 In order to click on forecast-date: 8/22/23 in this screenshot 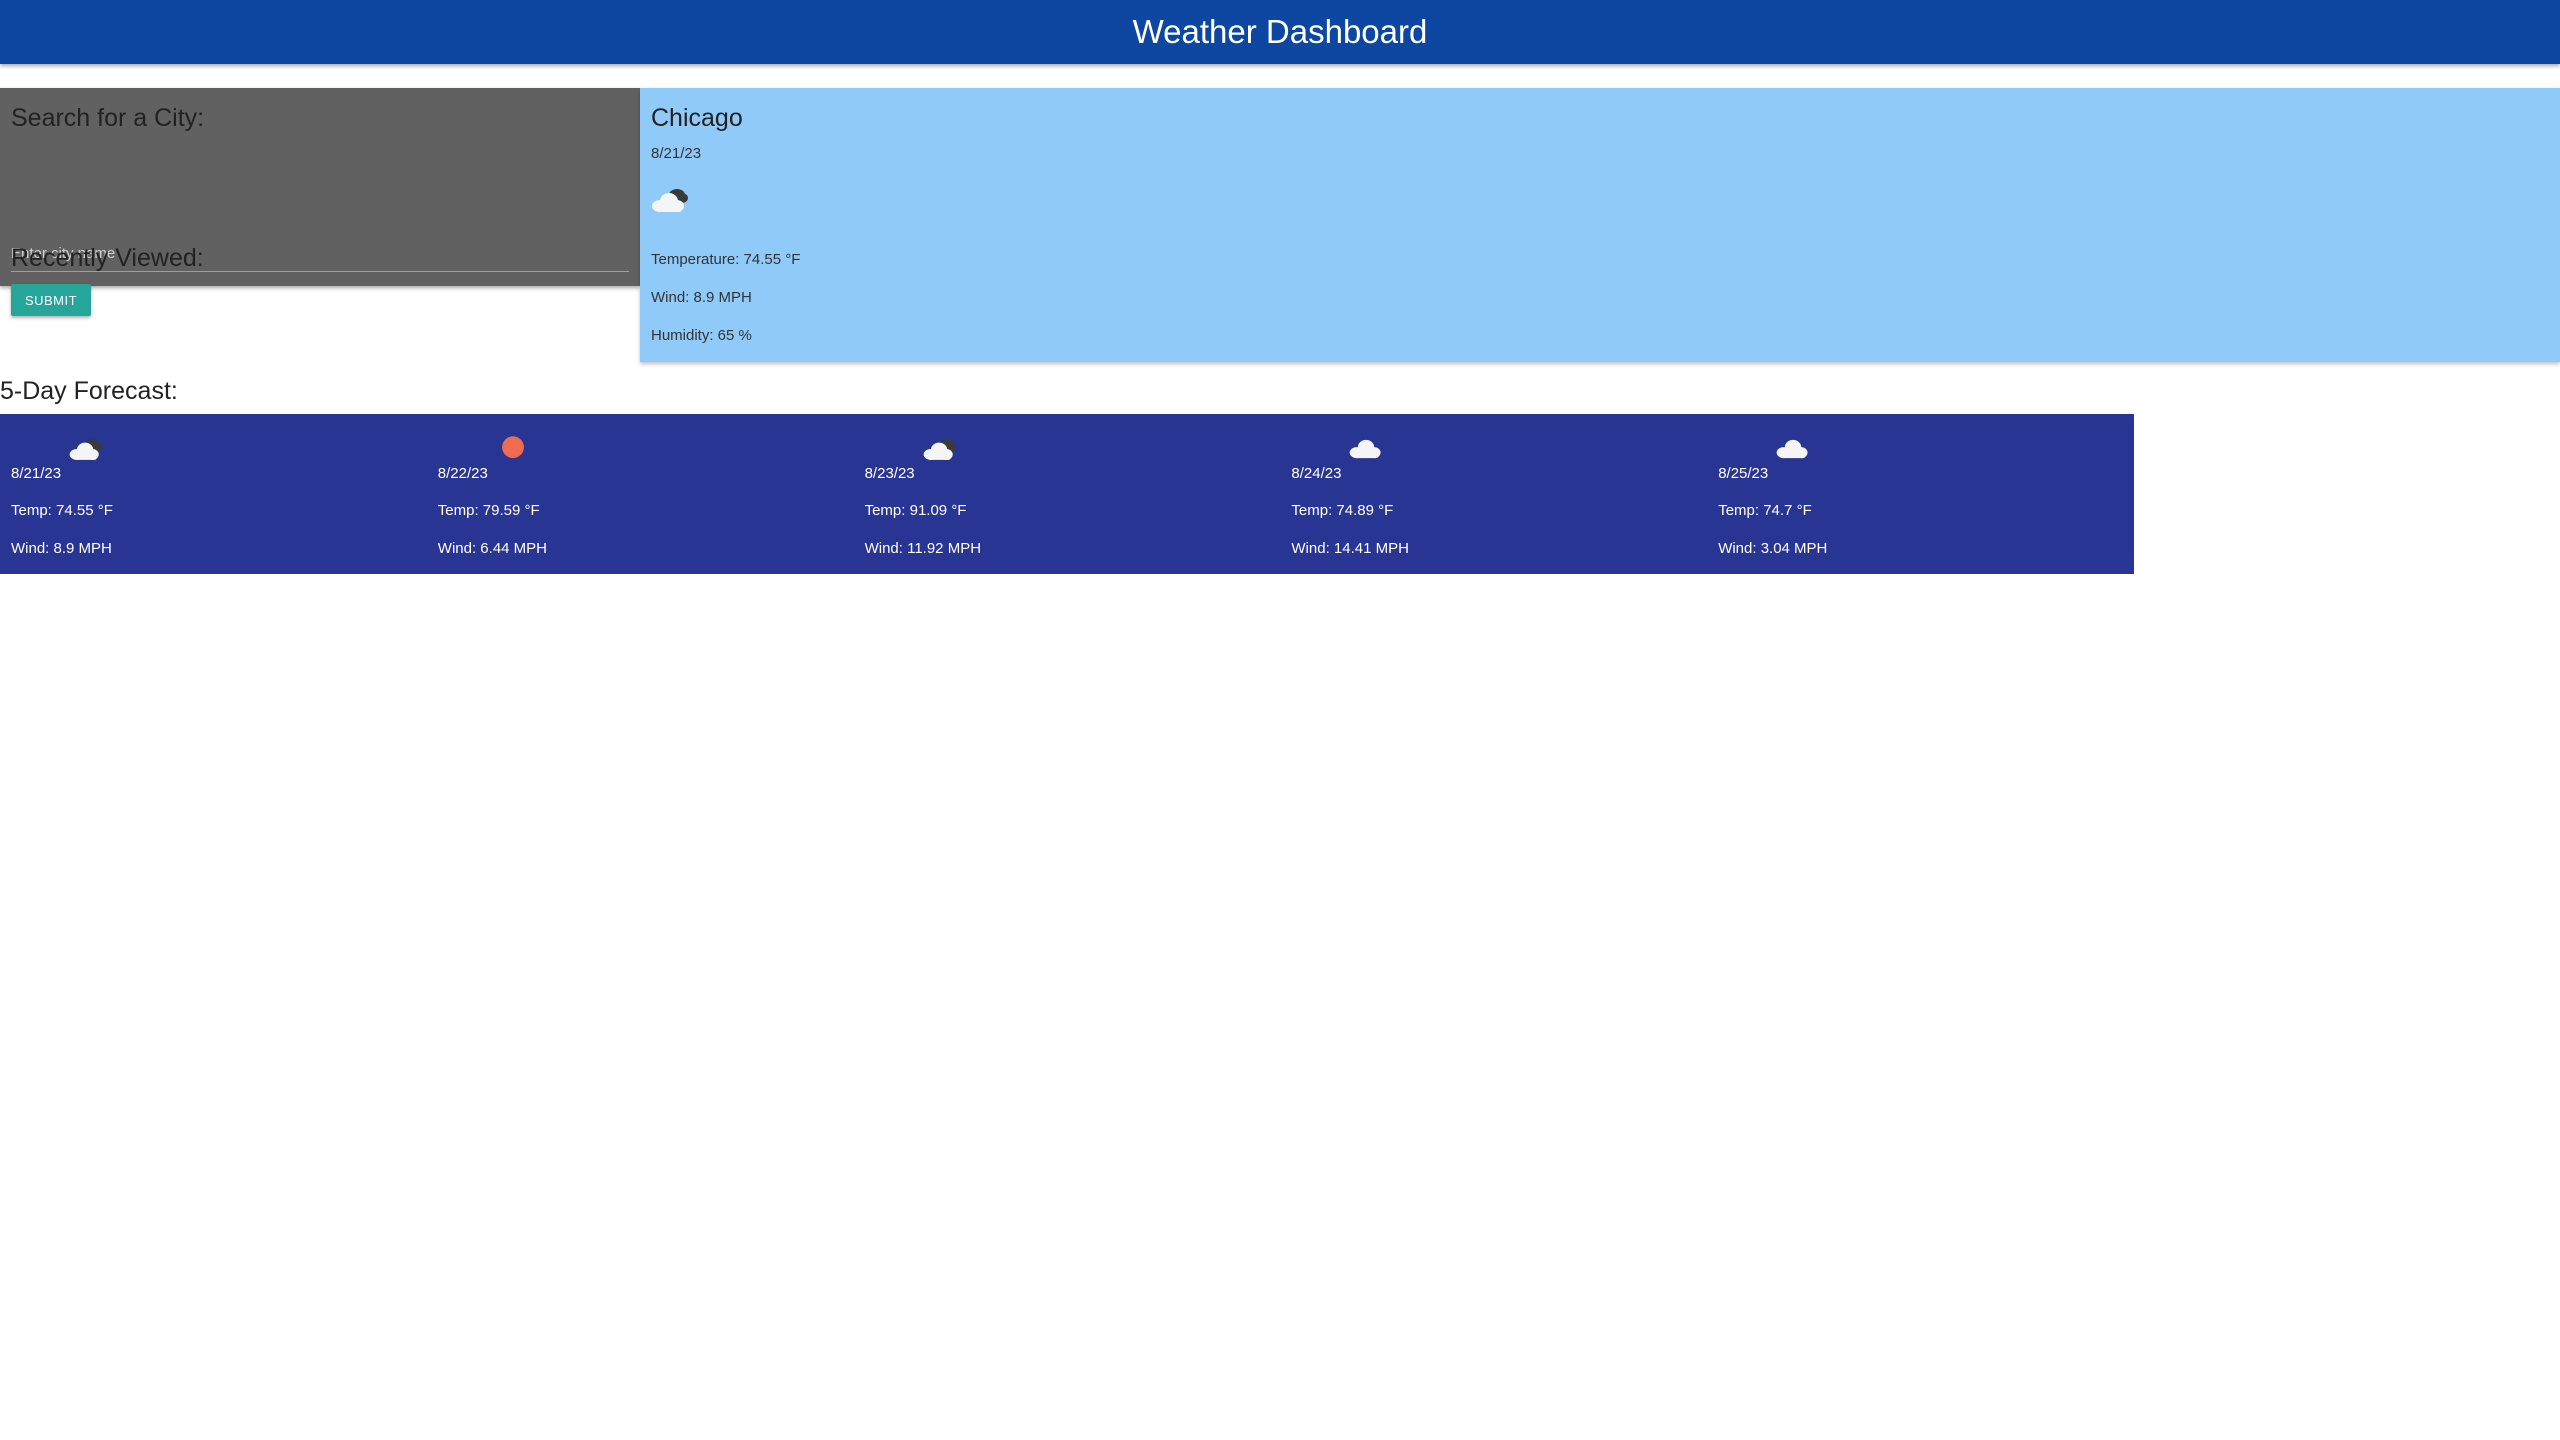, I will do `click(462, 473)`.